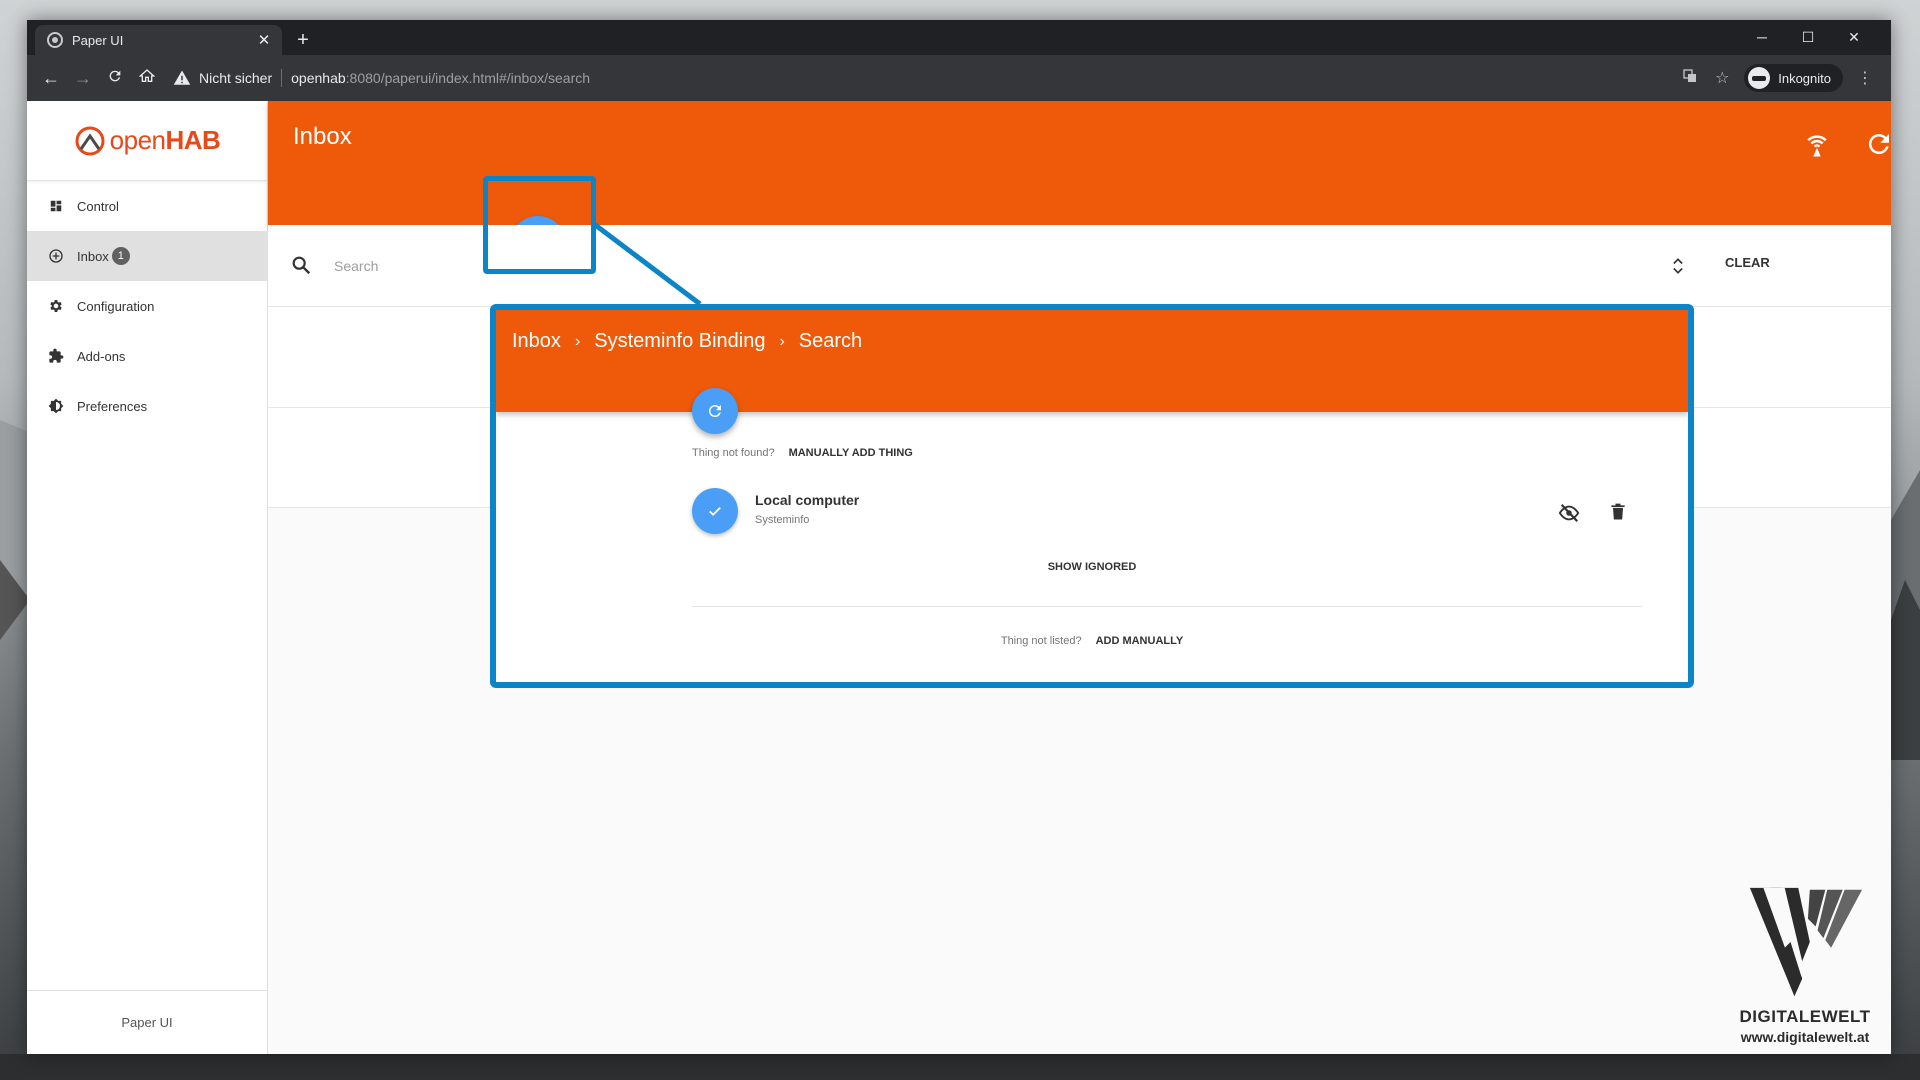  I want to click on sidebar-item-label: Inbox, so click(93, 256).